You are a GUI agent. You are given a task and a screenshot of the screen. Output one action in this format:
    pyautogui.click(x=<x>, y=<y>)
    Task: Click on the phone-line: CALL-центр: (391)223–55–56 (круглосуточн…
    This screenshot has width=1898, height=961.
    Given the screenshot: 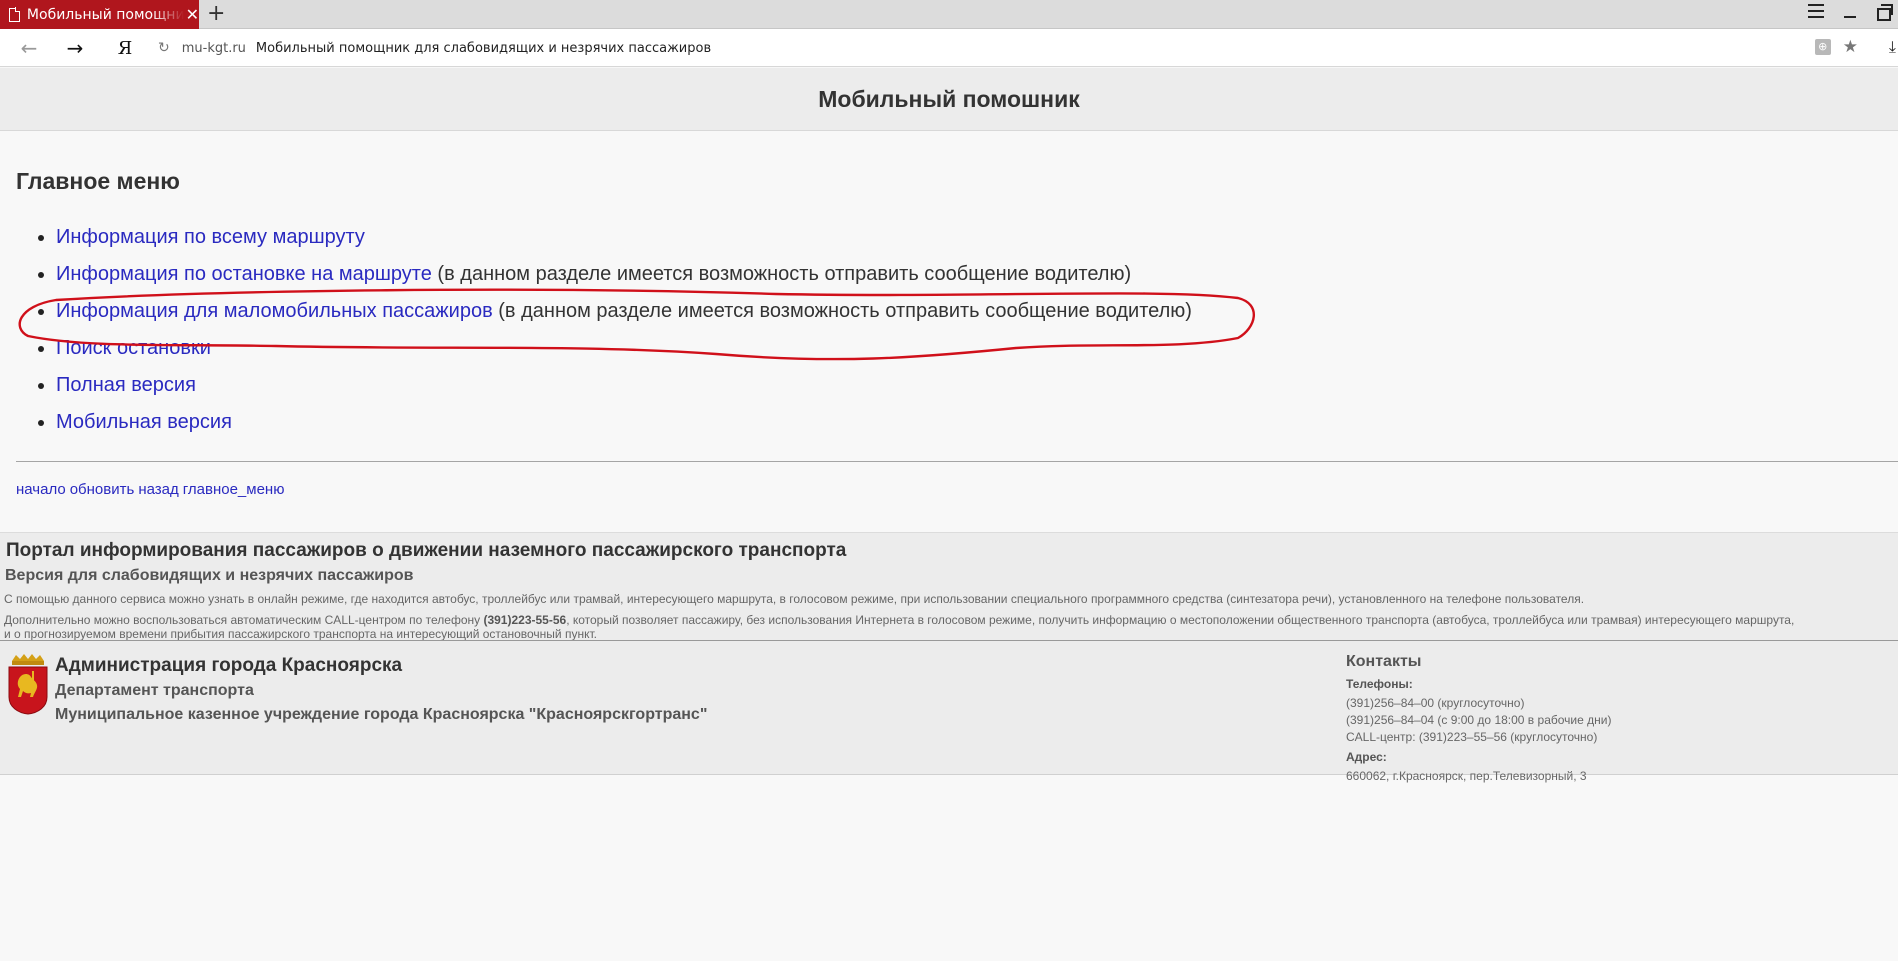 What is the action you would take?
    pyautogui.click(x=1472, y=737)
    